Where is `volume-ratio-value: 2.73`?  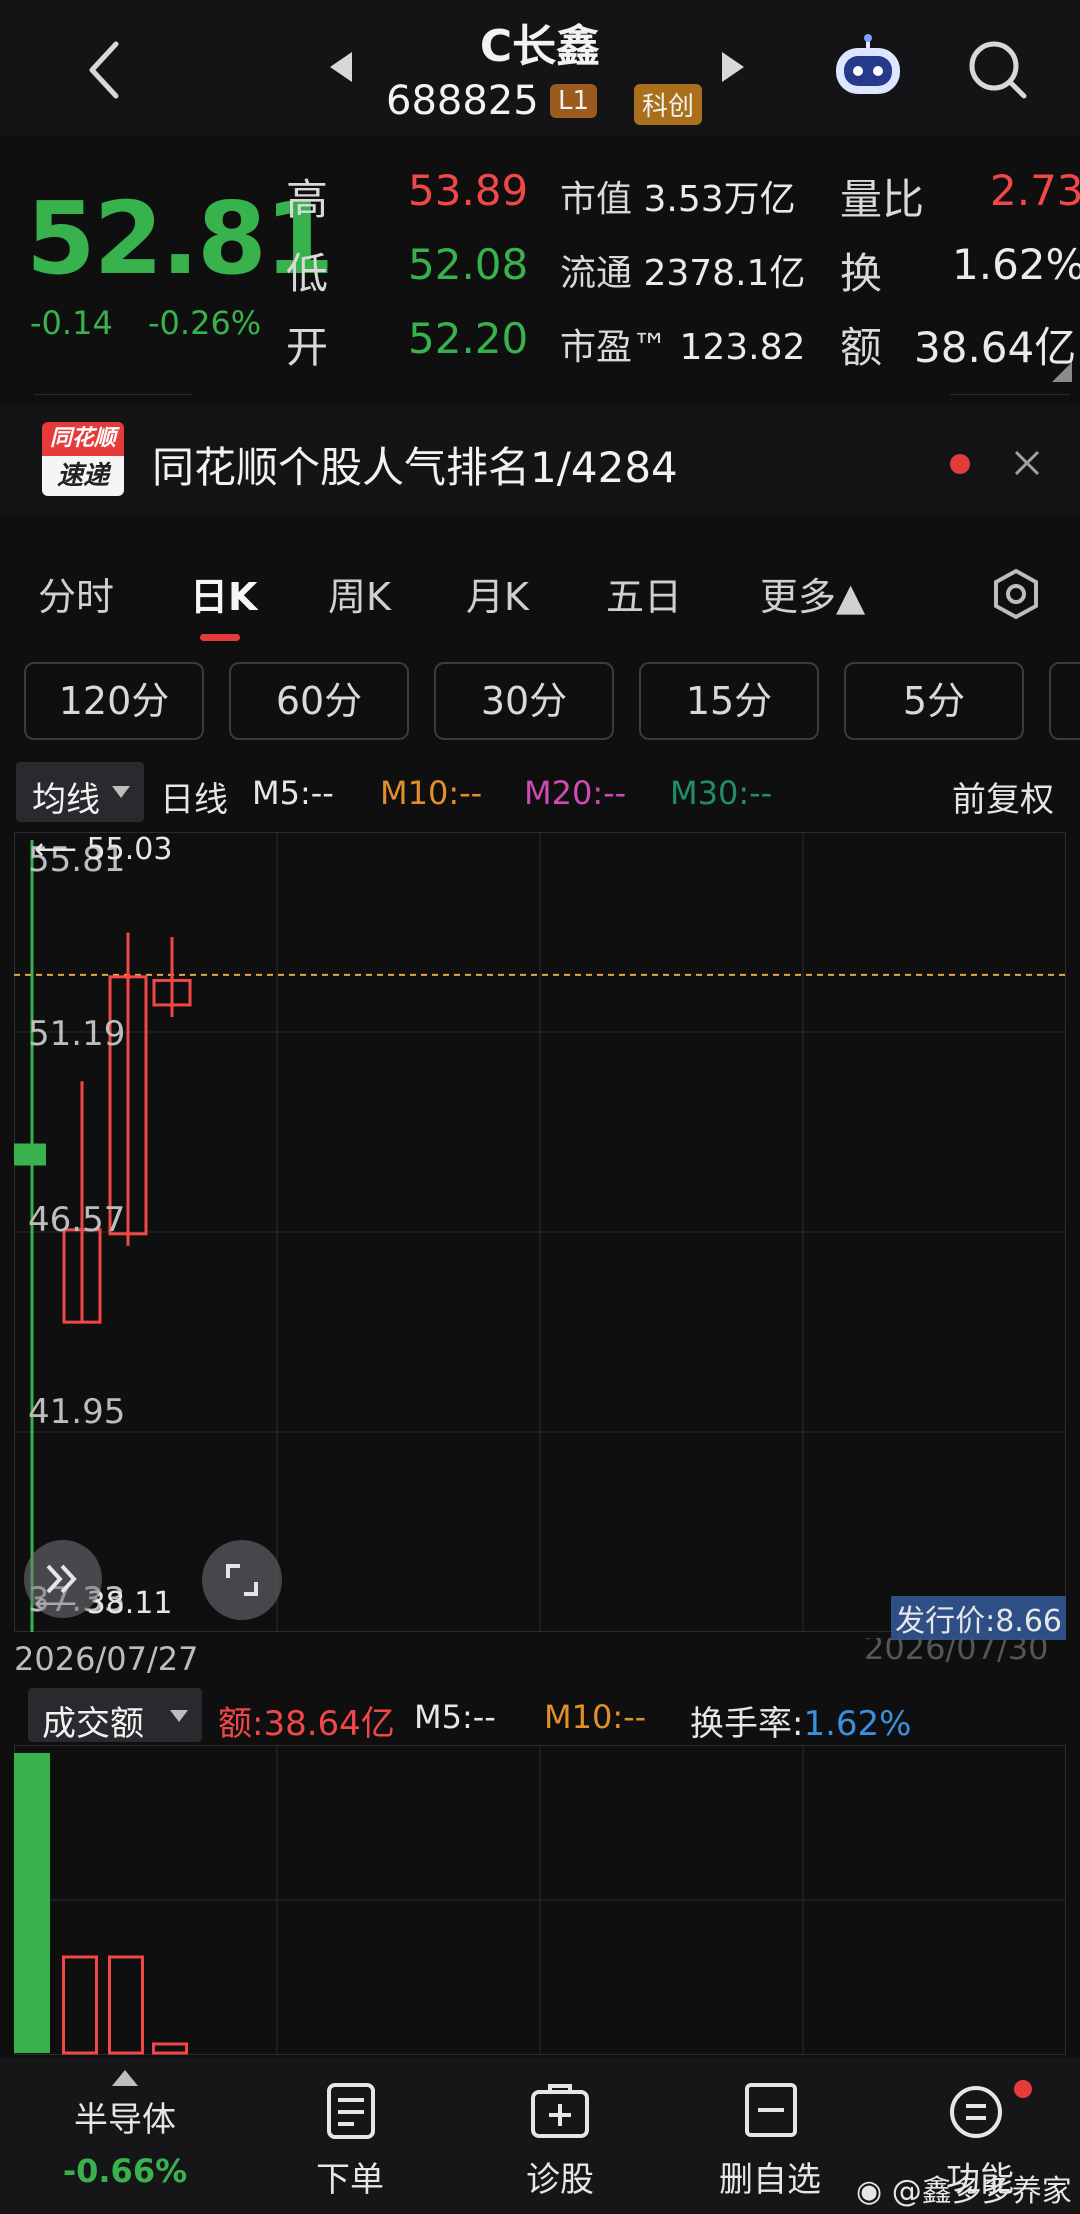 volume-ratio-value: 2.73 is located at coordinates (1035, 190).